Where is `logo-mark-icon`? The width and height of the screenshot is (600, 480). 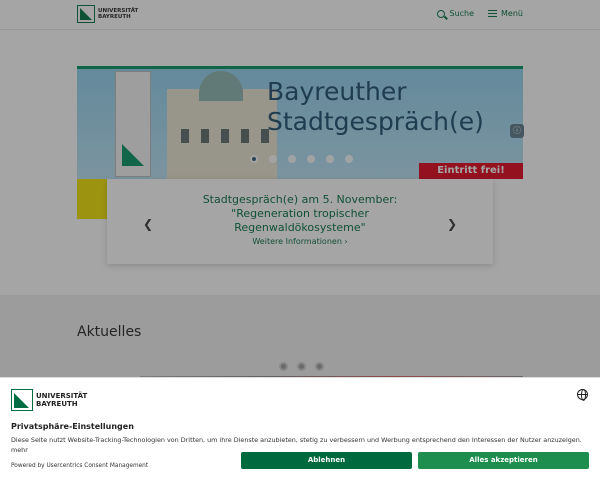 logo-mark-icon is located at coordinates (22, 400).